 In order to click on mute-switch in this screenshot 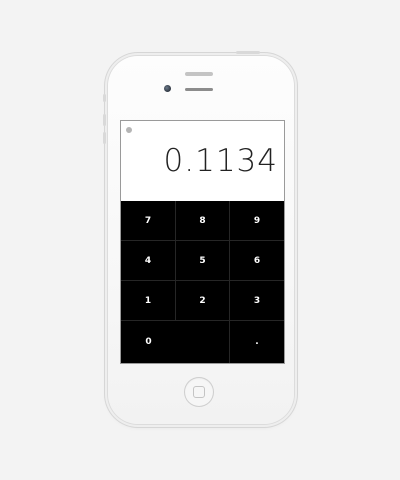, I will do `click(104, 98)`.